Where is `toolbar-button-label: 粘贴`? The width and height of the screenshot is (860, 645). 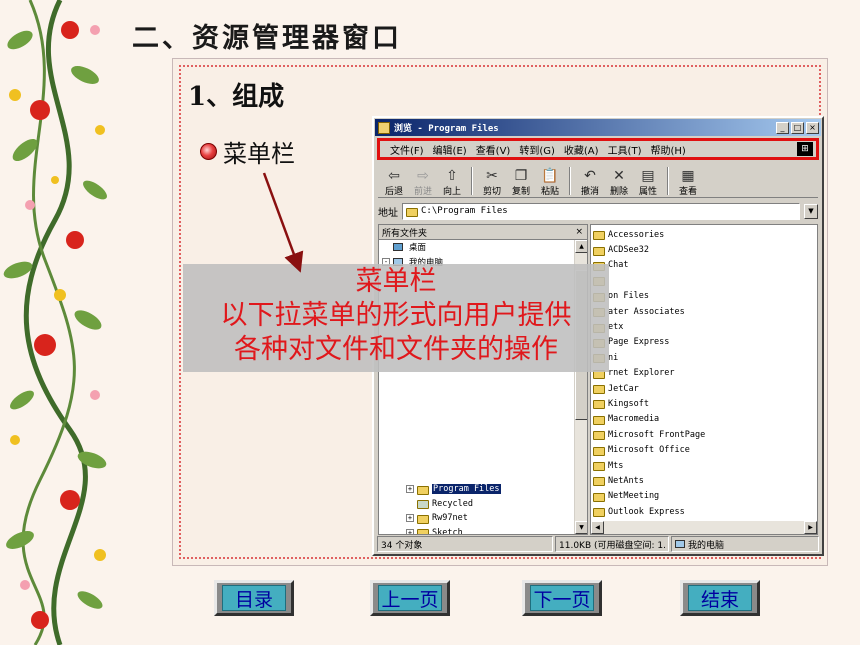
toolbar-button-label: 粘贴 is located at coordinates (549, 192).